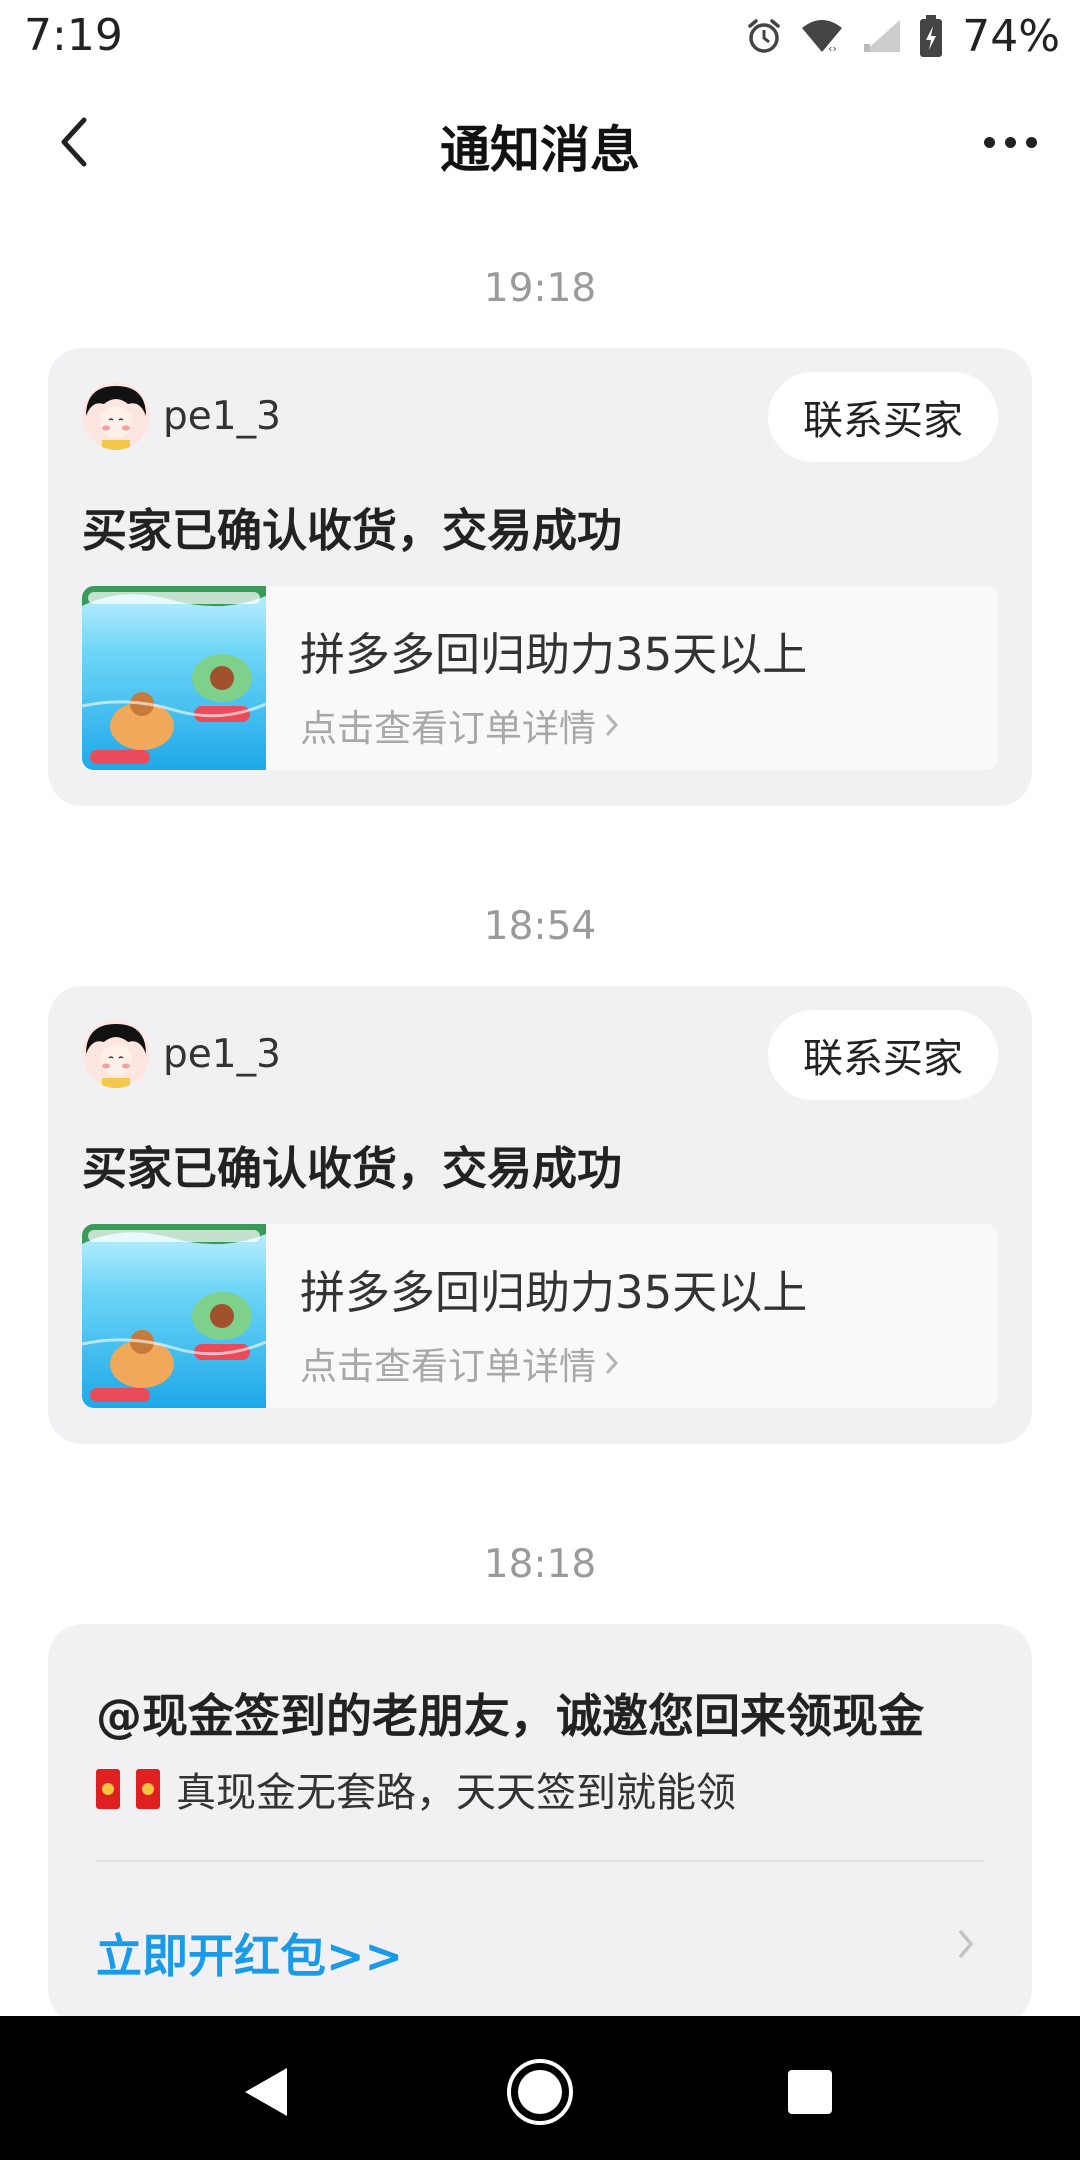  Describe the element at coordinates (249, 1953) in the screenshot. I see `open-red-packet-link: 立即开红包>>` at that location.